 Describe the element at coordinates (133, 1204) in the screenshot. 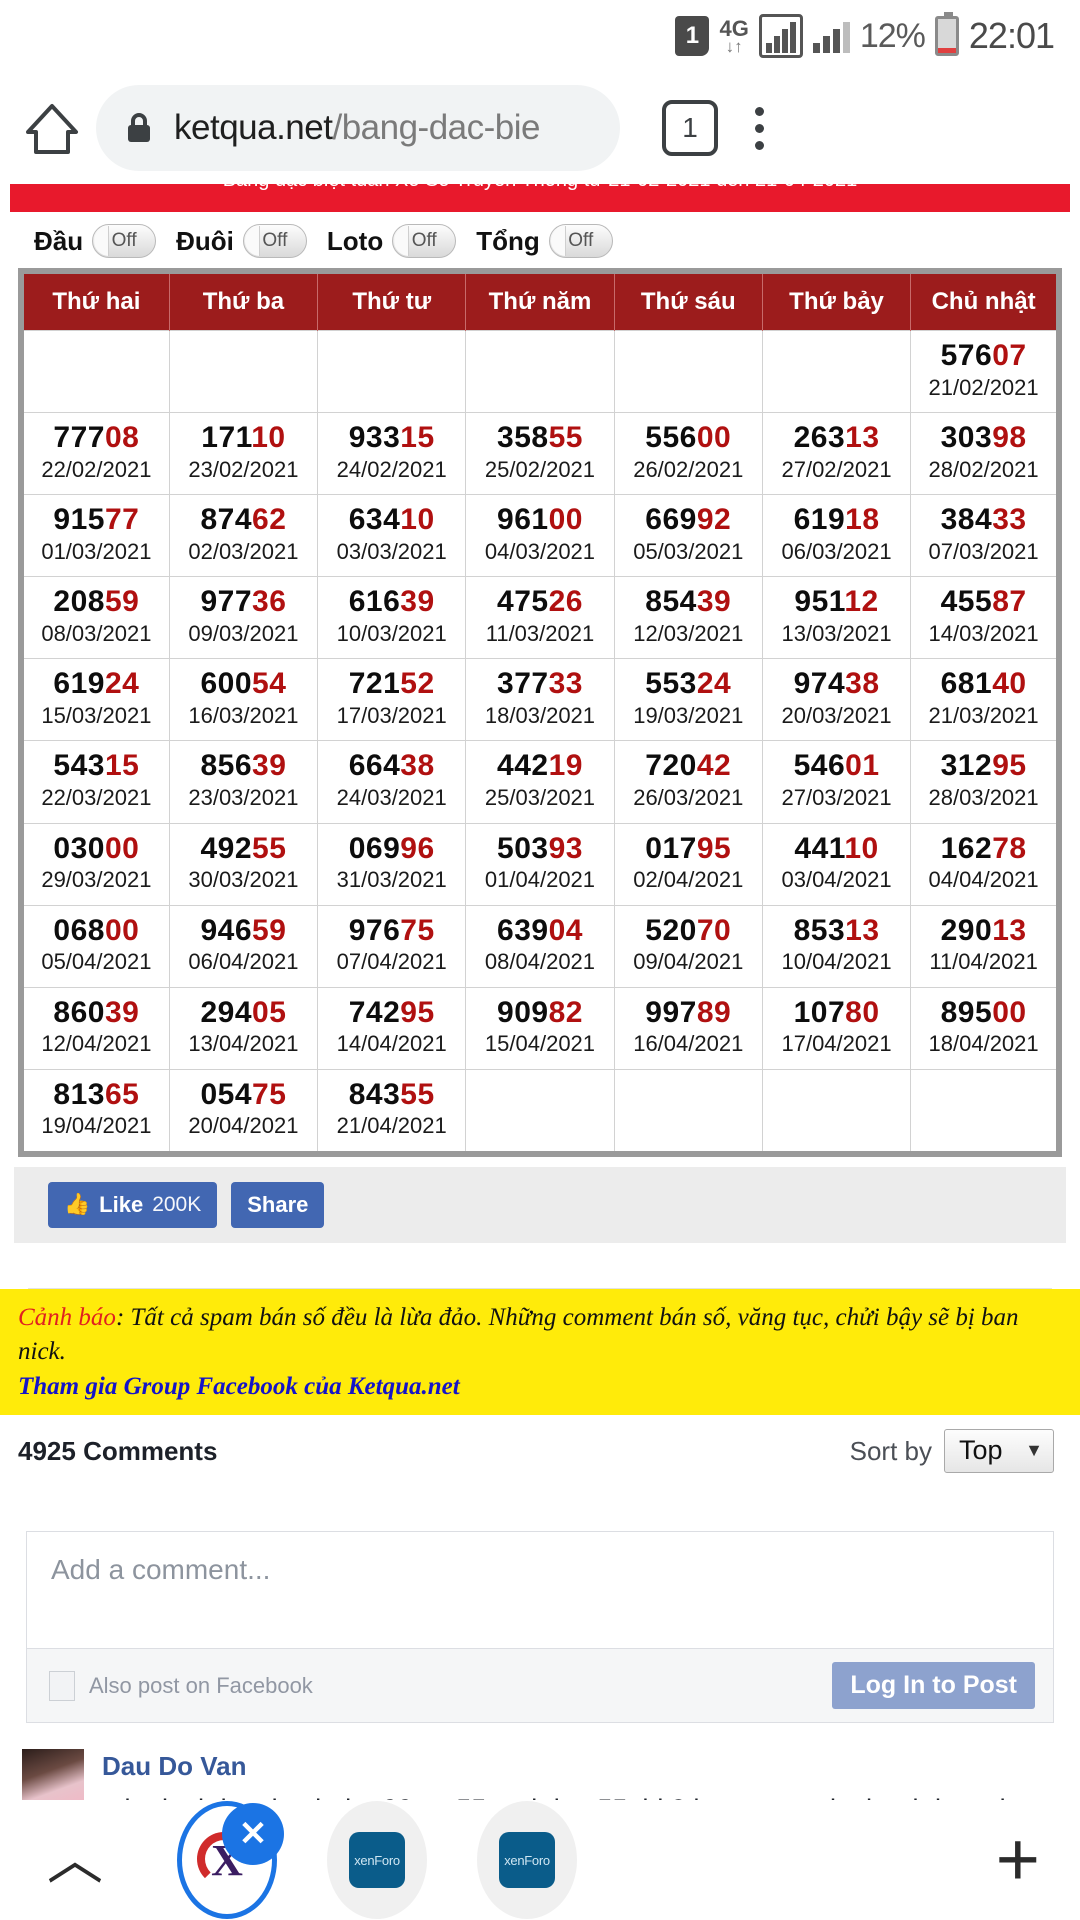

I see `facebook-like-button: 👍 Like 200K` at that location.